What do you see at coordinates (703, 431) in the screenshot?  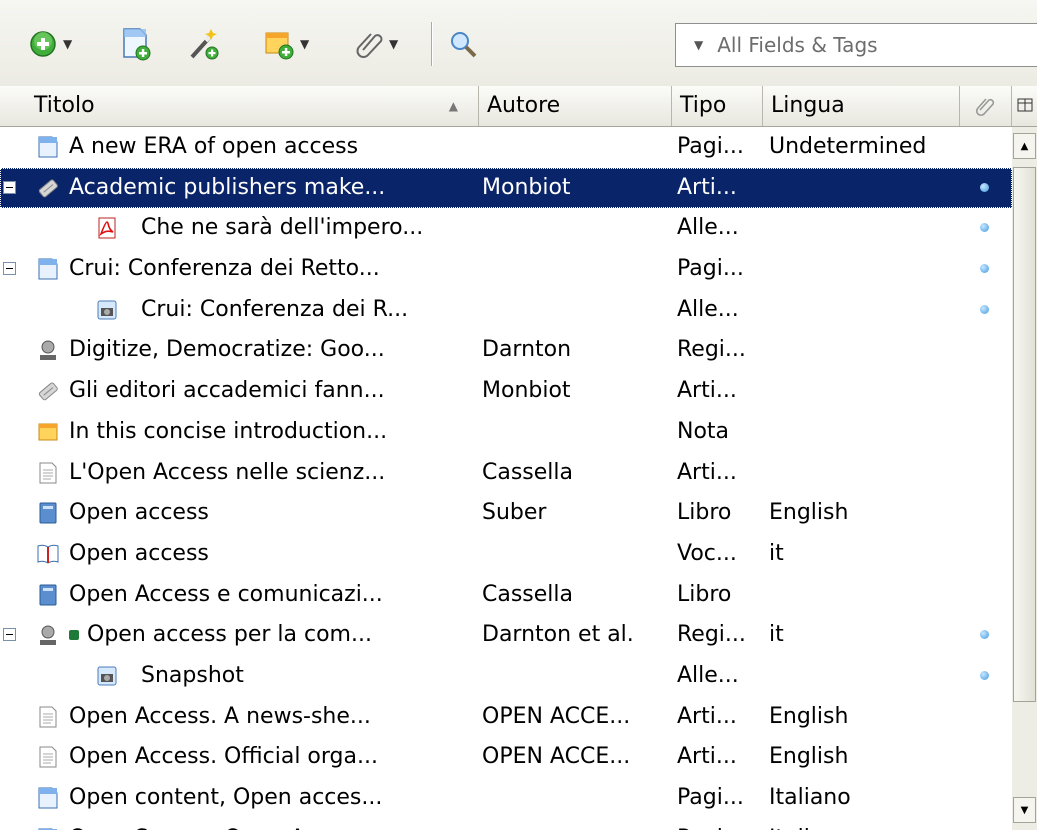 I see `item-type: Nota` at bounding box center [703, 431].